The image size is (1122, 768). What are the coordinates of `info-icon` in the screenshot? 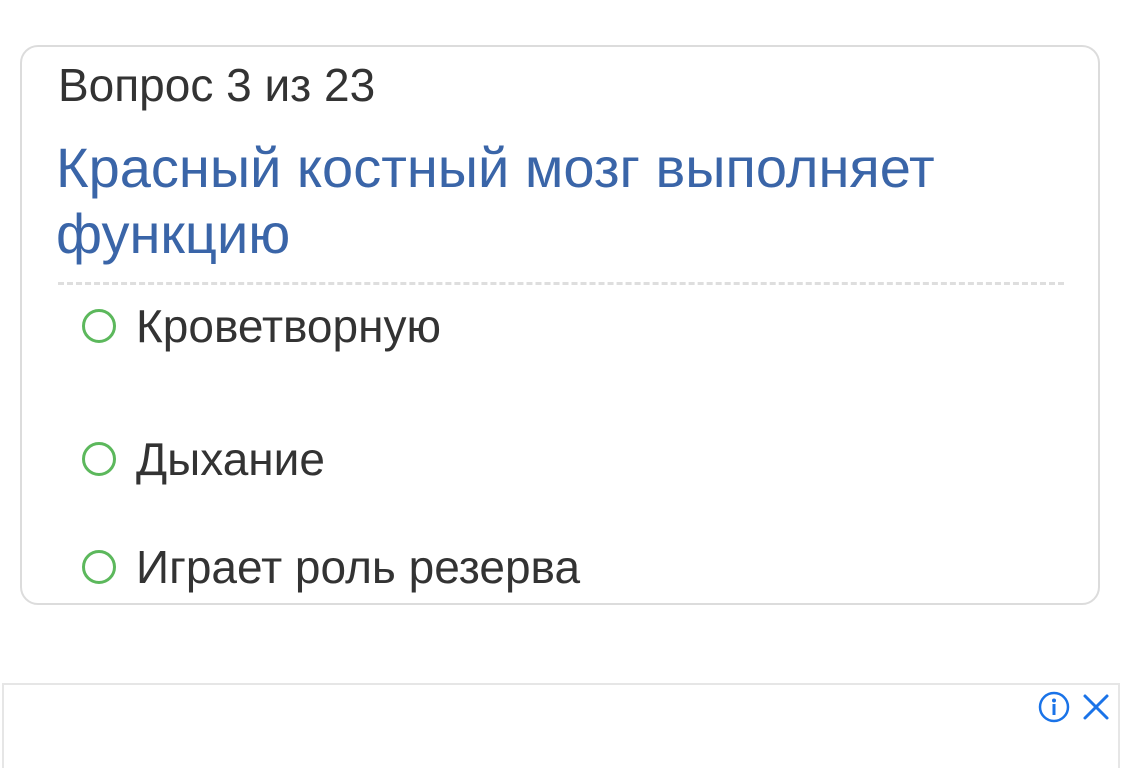 It's located at (1054, 707).